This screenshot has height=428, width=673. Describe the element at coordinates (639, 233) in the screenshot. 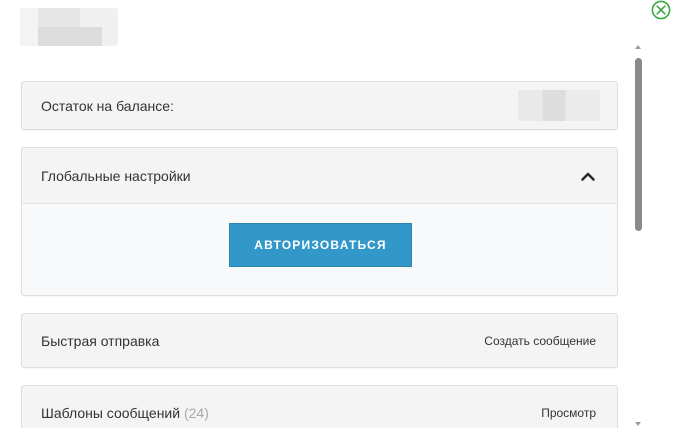

I see `scrollbar` at that location.